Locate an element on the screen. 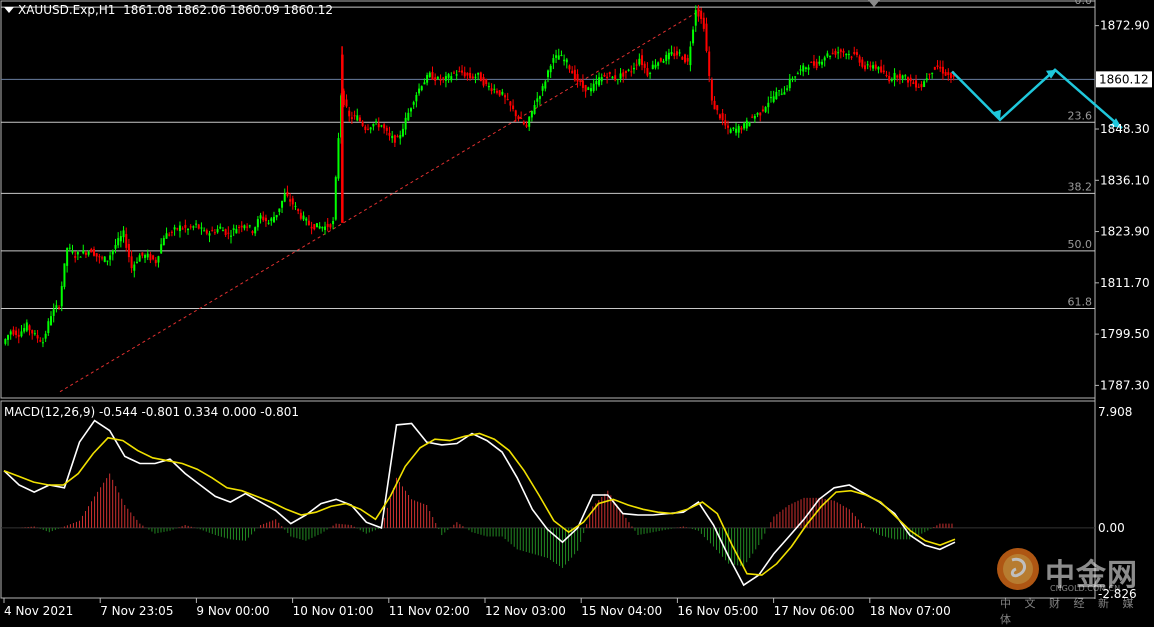 This screenshot has height=627, width=1154. time-tick-label: 18 Nov 07:00 is located at coordinates (910, 611).